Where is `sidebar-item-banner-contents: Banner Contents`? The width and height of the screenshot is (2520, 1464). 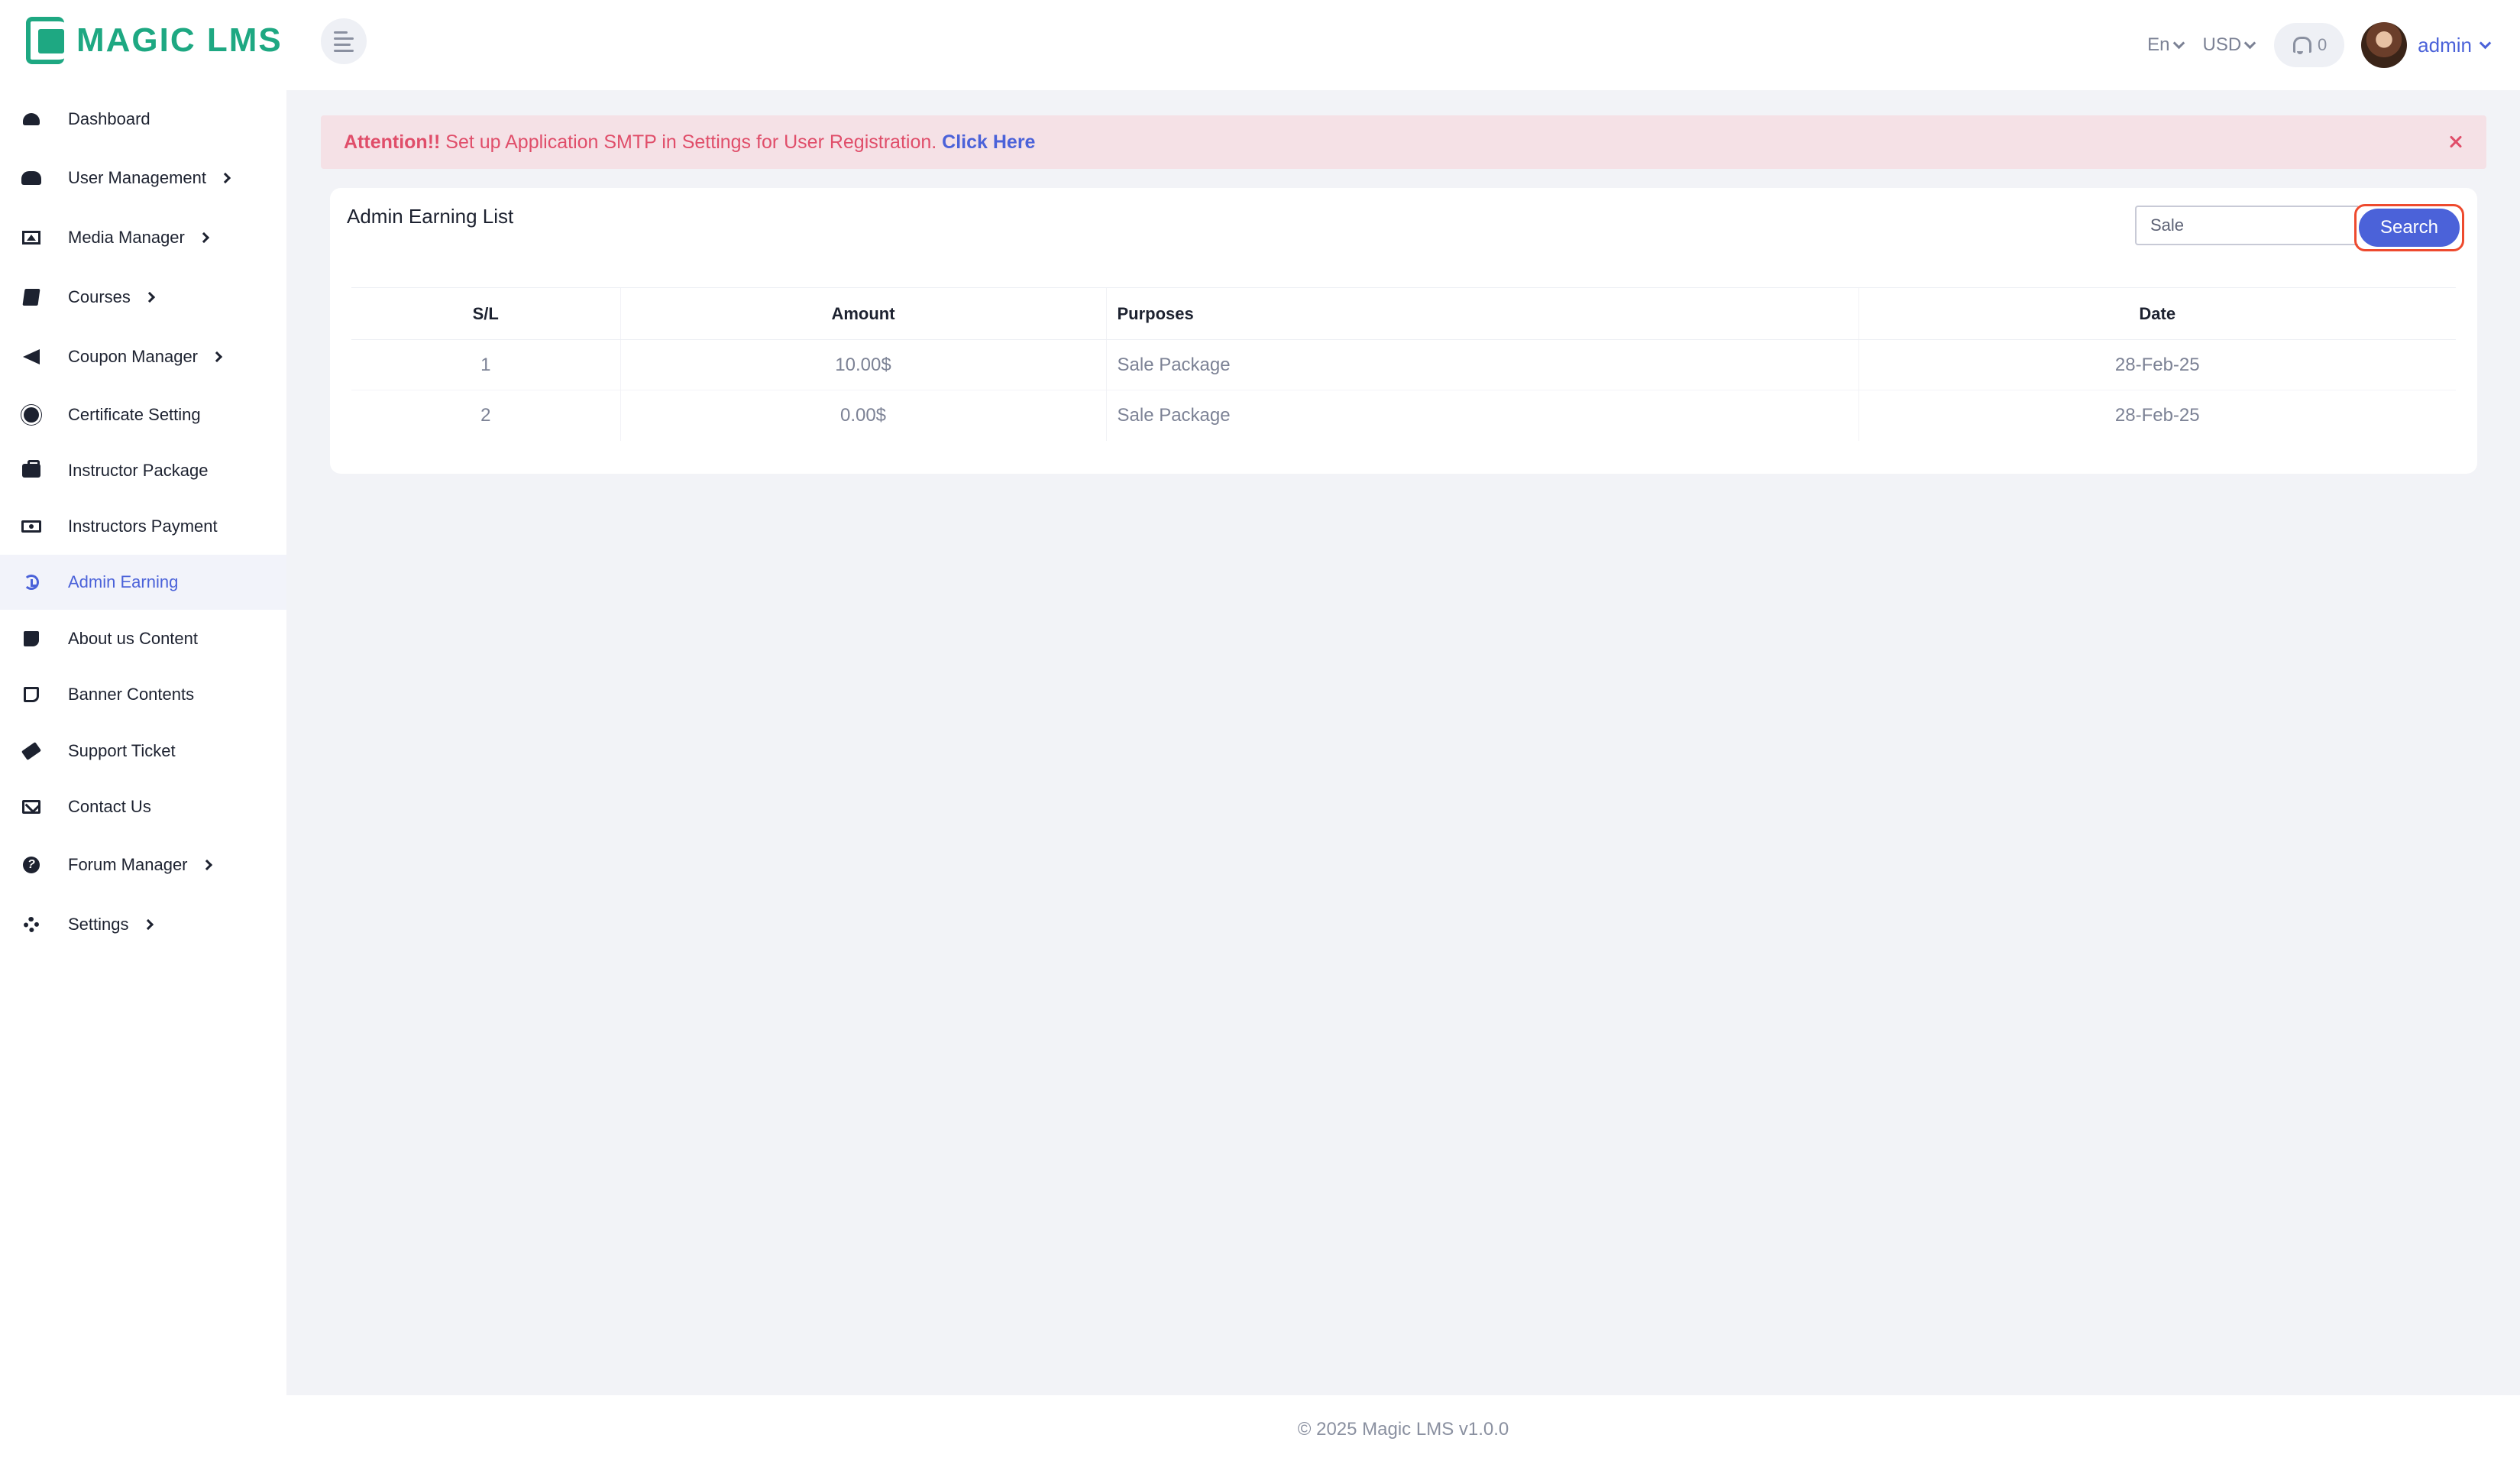
sidebar-item-banner-contents: Banner Contents is located at coordinates (143, 694).